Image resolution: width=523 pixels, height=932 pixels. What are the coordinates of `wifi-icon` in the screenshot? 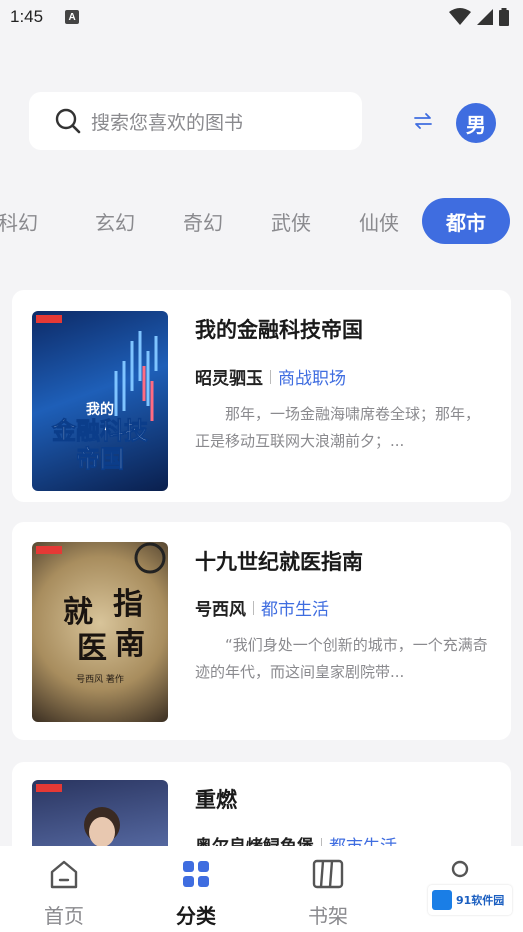 It's located at (460, 16).